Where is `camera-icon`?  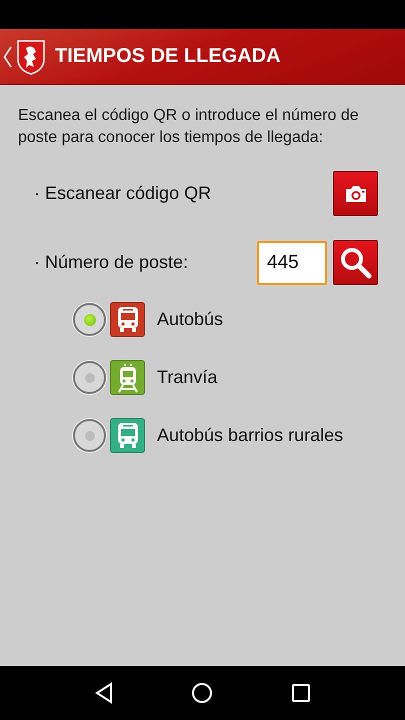 camera-icon is located at coordinates (356, 194).